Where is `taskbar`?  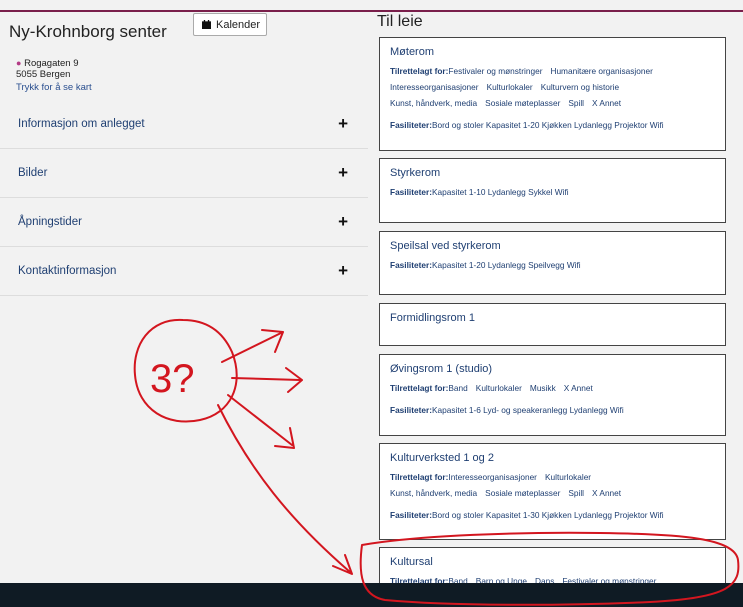
taskbar is located at coordinates (371, 595).